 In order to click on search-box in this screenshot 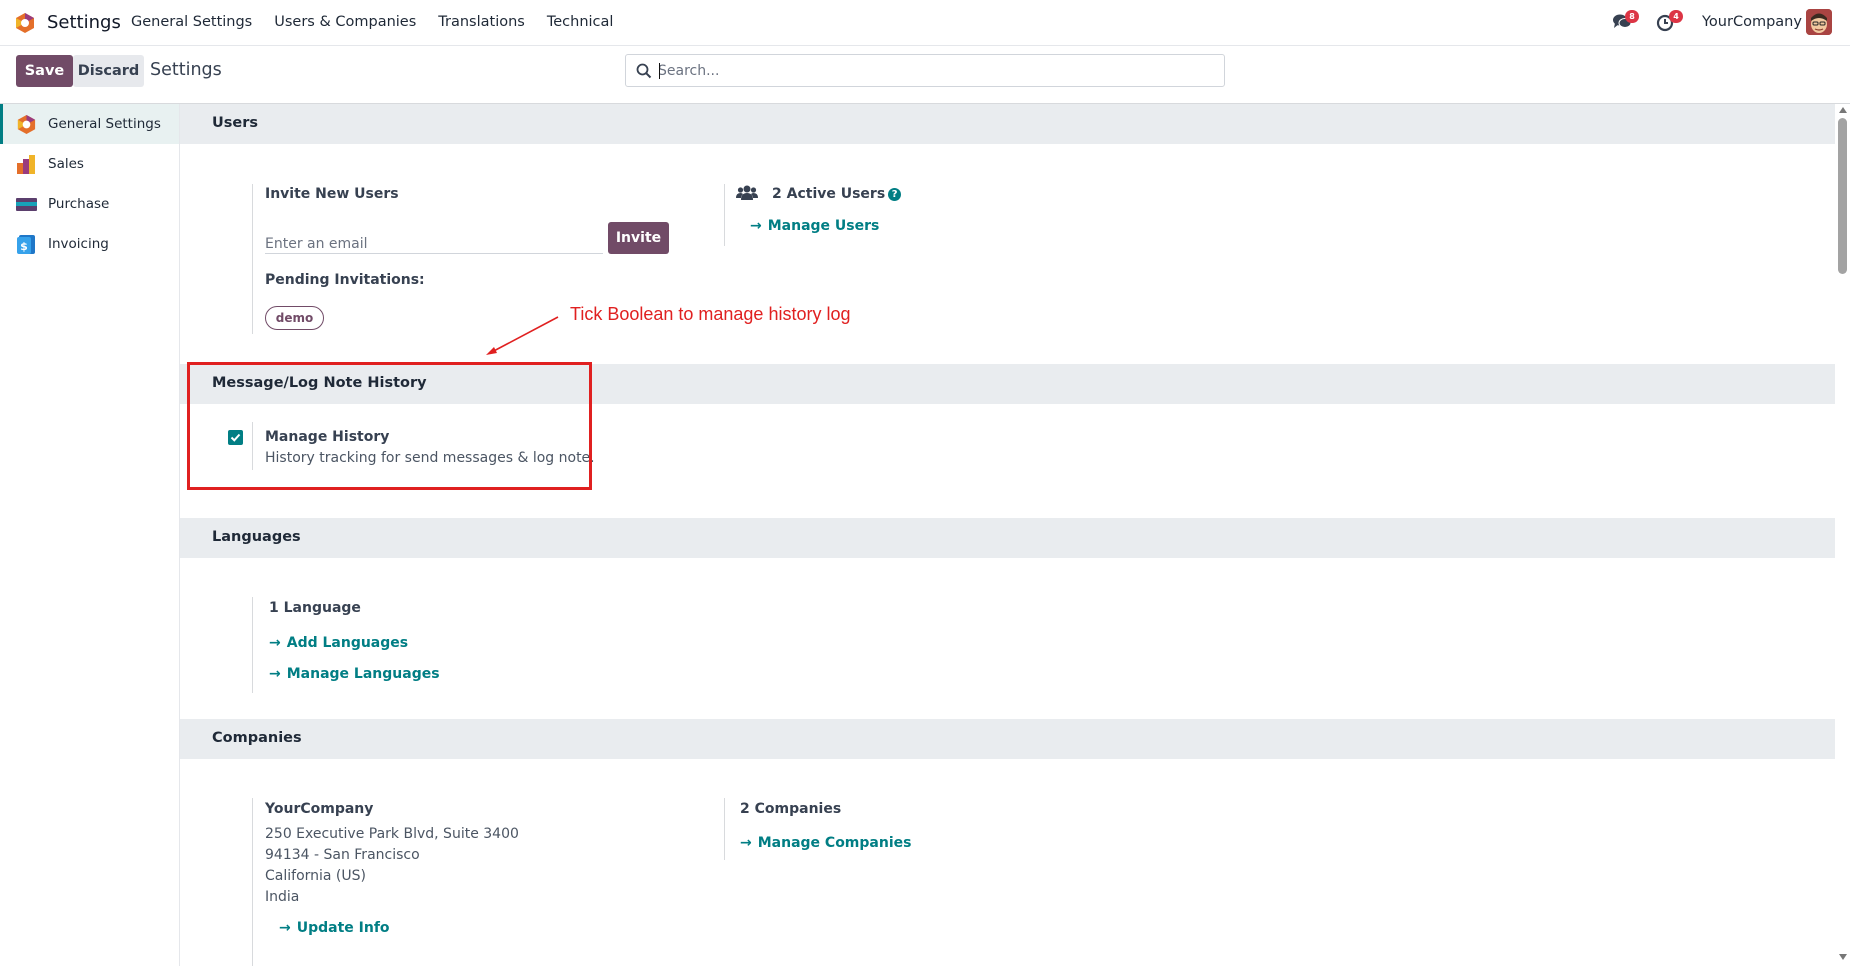, I will do `click(925, 70)`.